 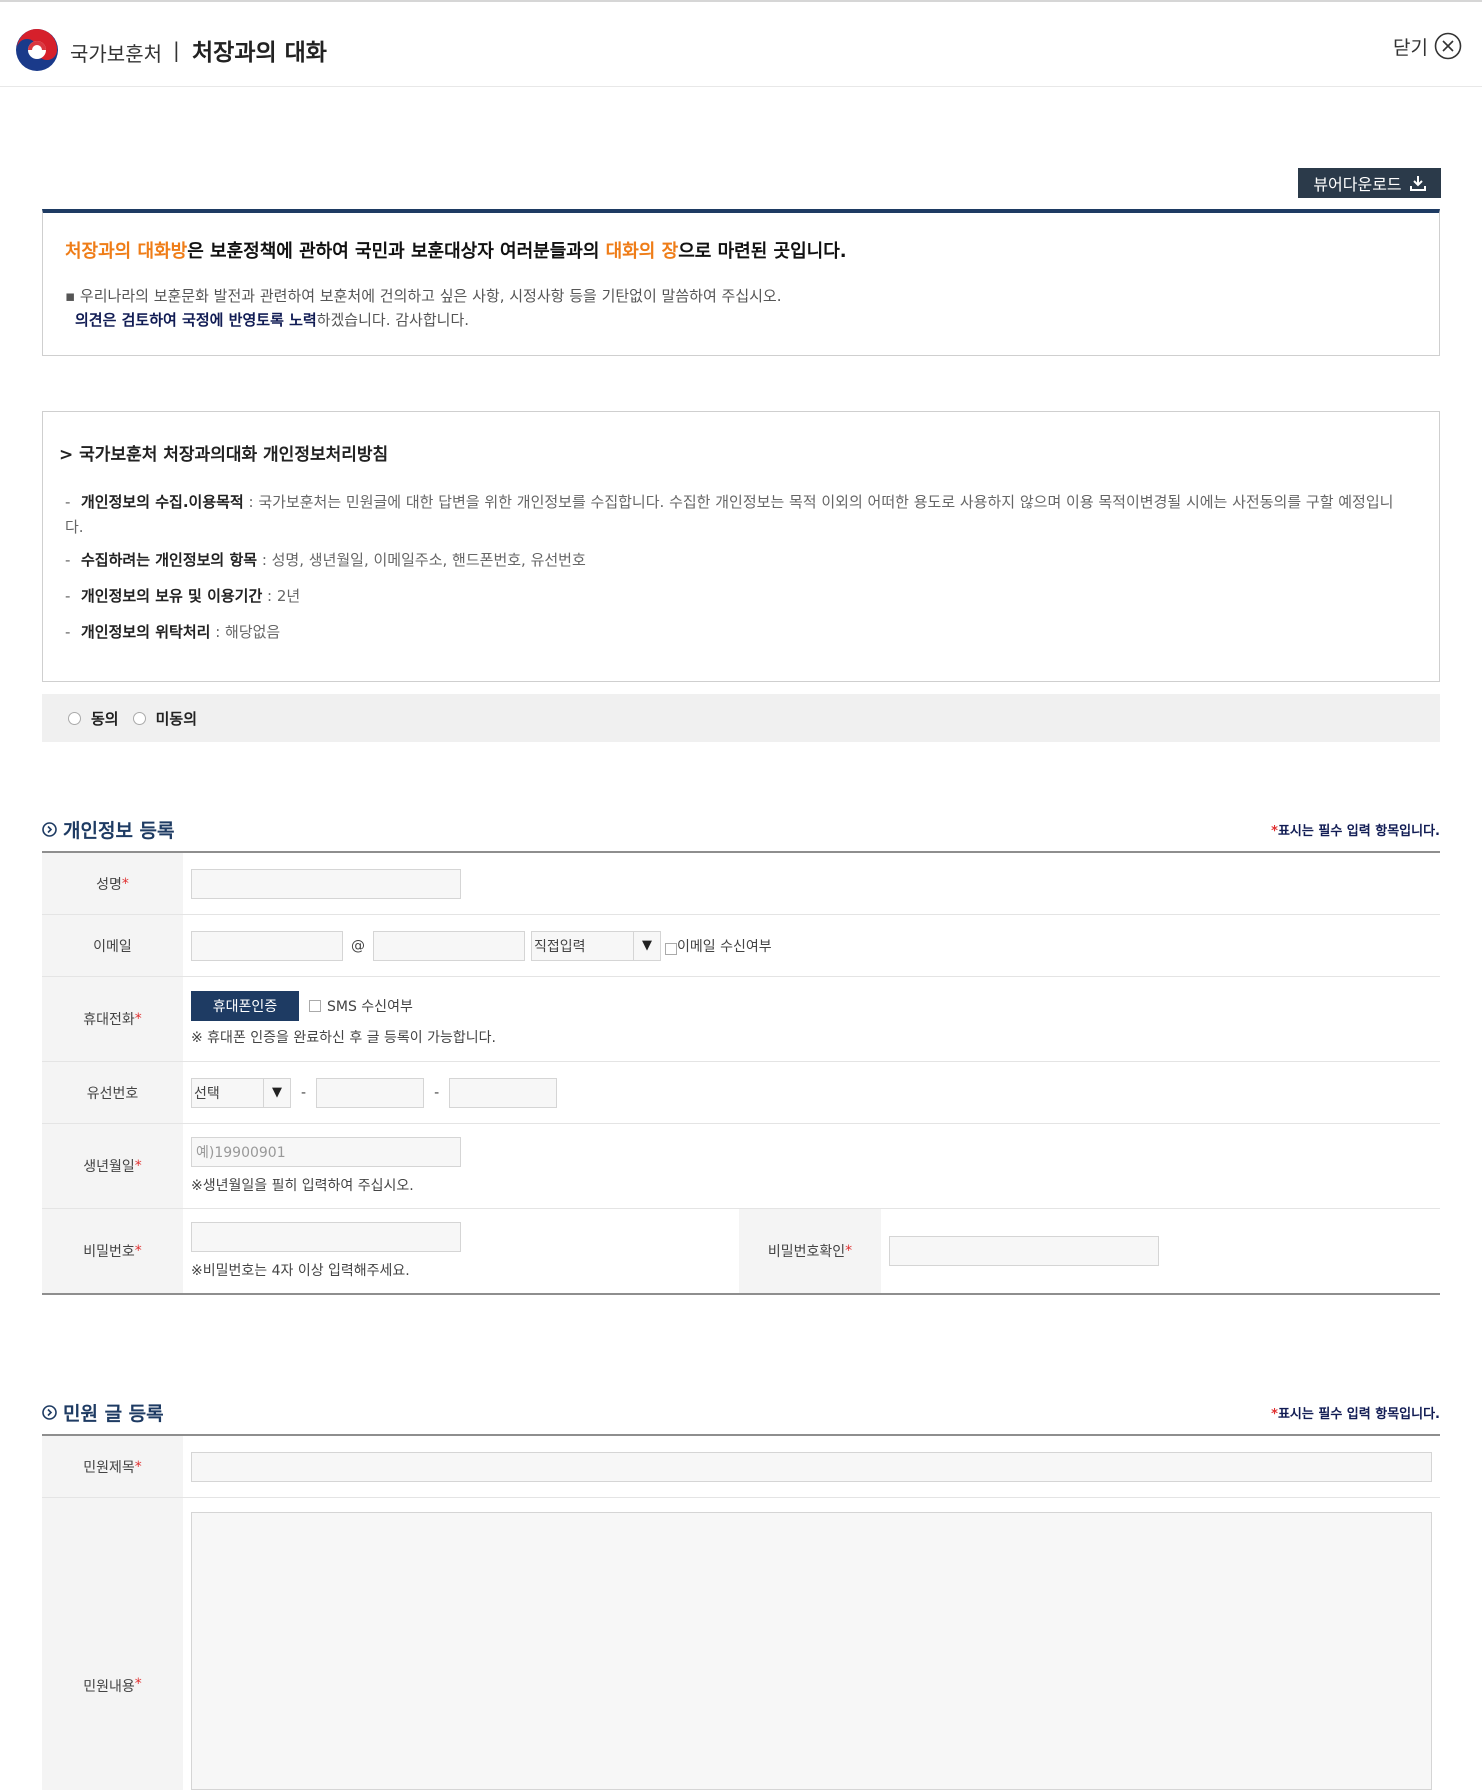 I want to click on birth-input: 예)19900901, so click(x=326, y=1152).